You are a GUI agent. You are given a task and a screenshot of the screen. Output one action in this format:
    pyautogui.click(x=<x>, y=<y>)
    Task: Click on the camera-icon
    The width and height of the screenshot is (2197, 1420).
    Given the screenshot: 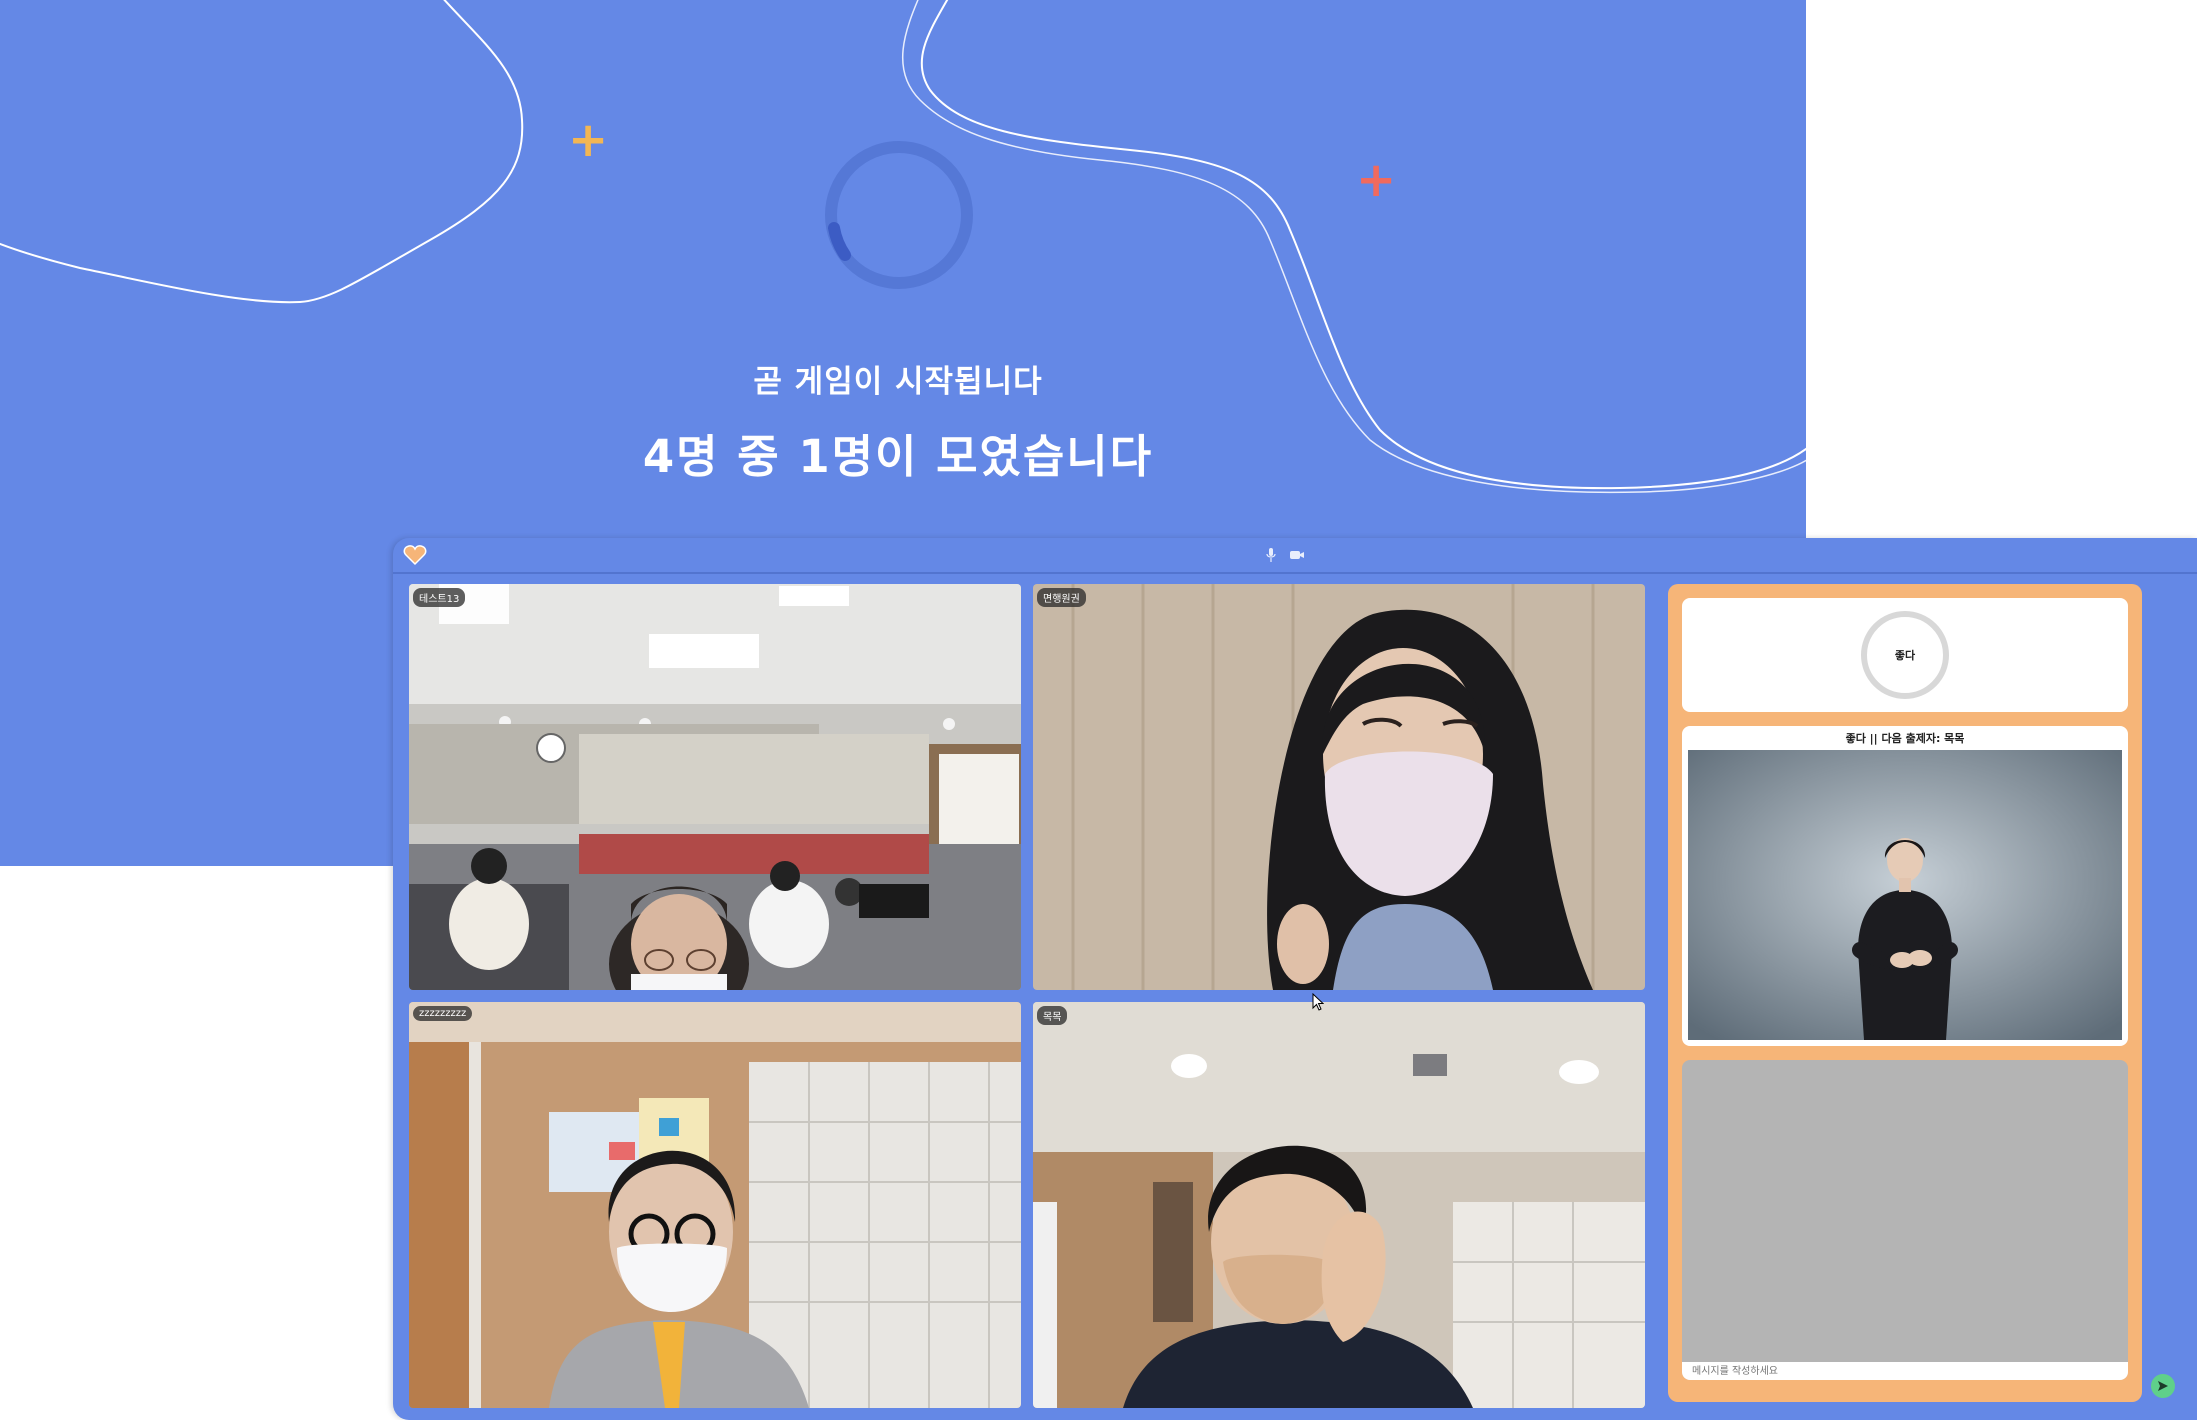 What is the action you would take?
    pyautogui.click(x=1297, y=555)
    